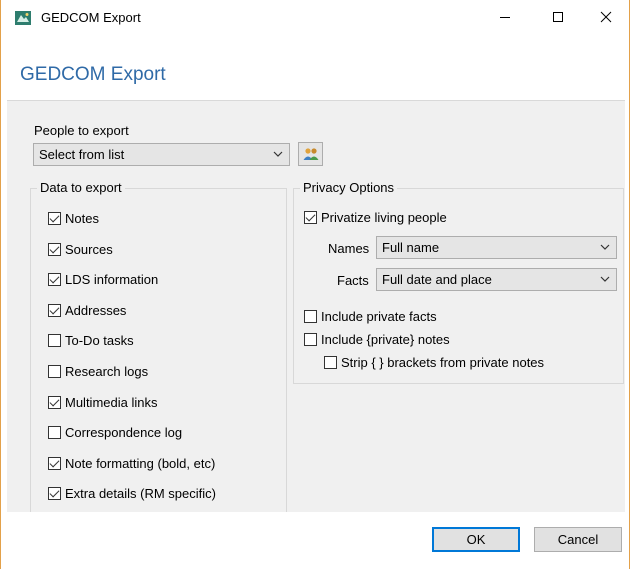  I want to click on checkbox-label: Multimedia links, so click(111, 402).